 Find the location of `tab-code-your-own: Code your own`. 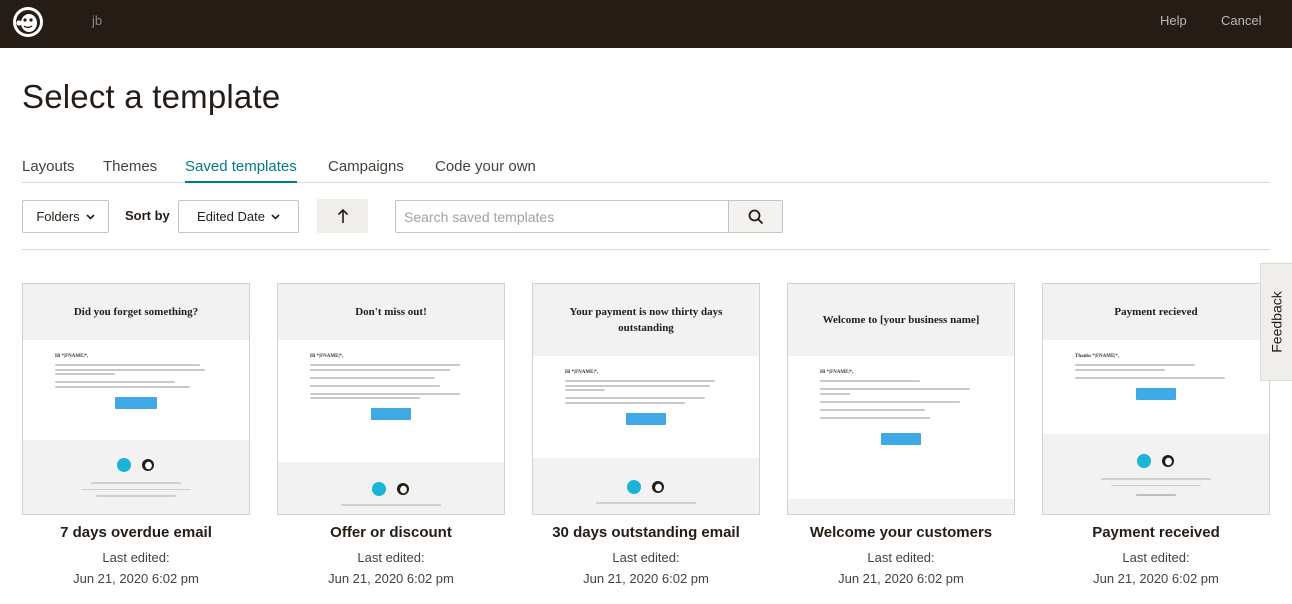

tab-code-your-own: Code your own is located at coordinates (485, 170).